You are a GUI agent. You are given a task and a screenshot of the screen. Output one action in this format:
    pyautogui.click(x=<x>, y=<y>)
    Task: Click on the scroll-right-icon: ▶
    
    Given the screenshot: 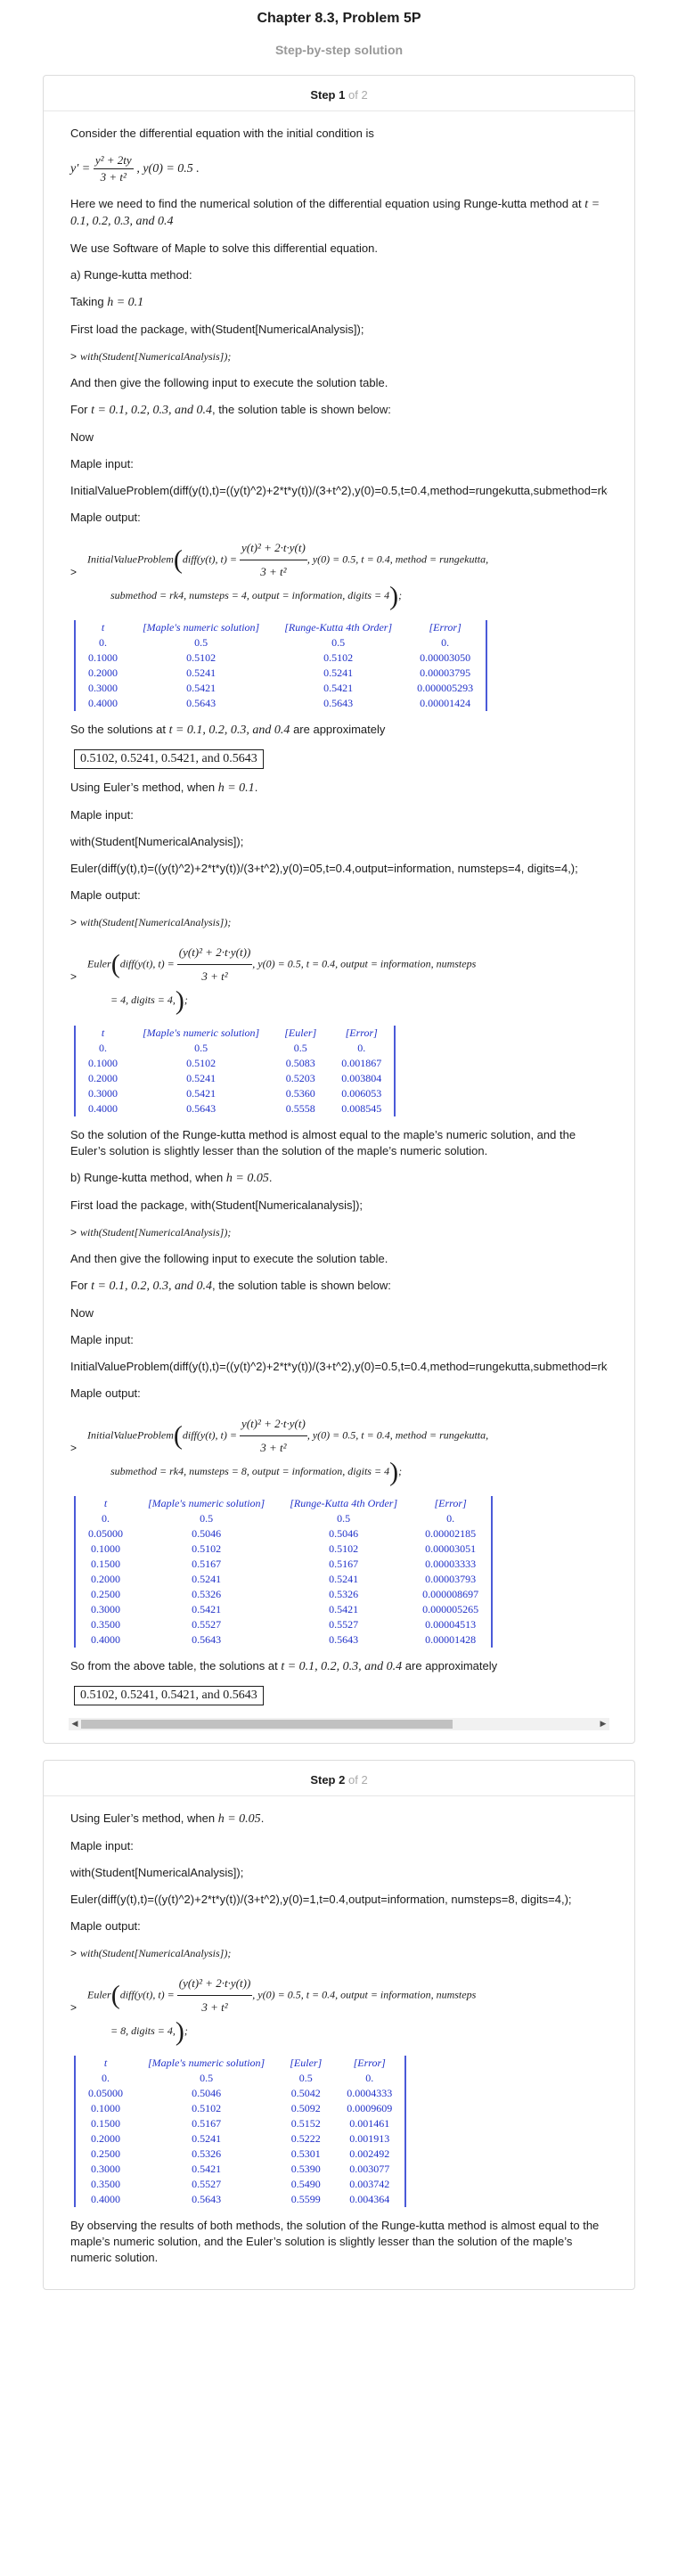 What is the action you would take?
    pyautogui.click(x=603, y=1724)
    